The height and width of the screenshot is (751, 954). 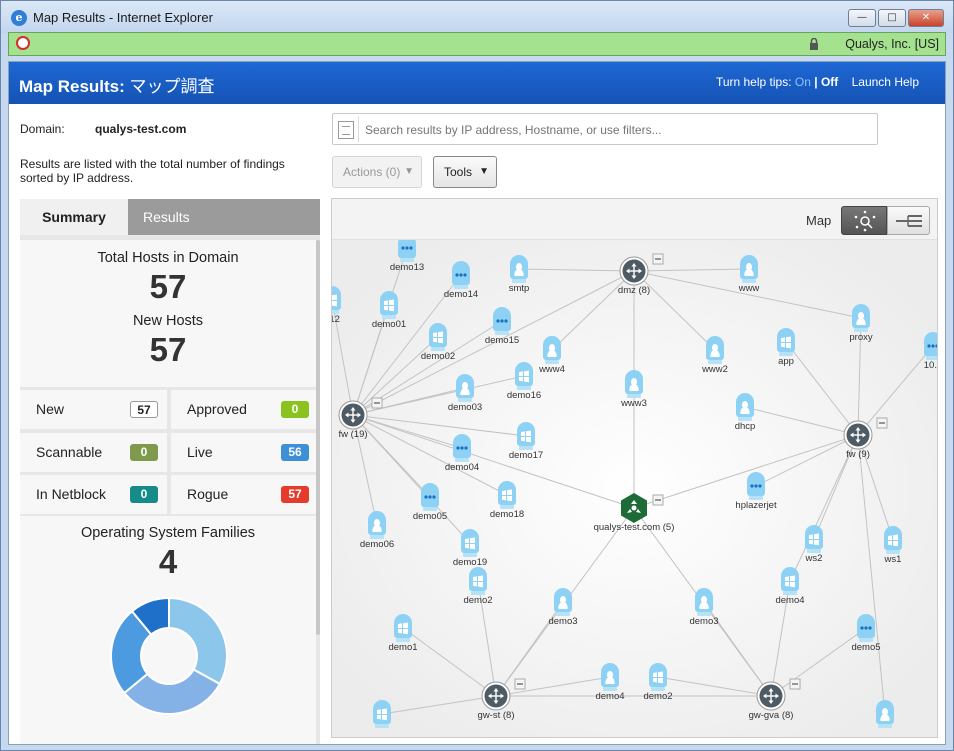 I want to click on host-node: dhcp, so click(x=745, y=412).